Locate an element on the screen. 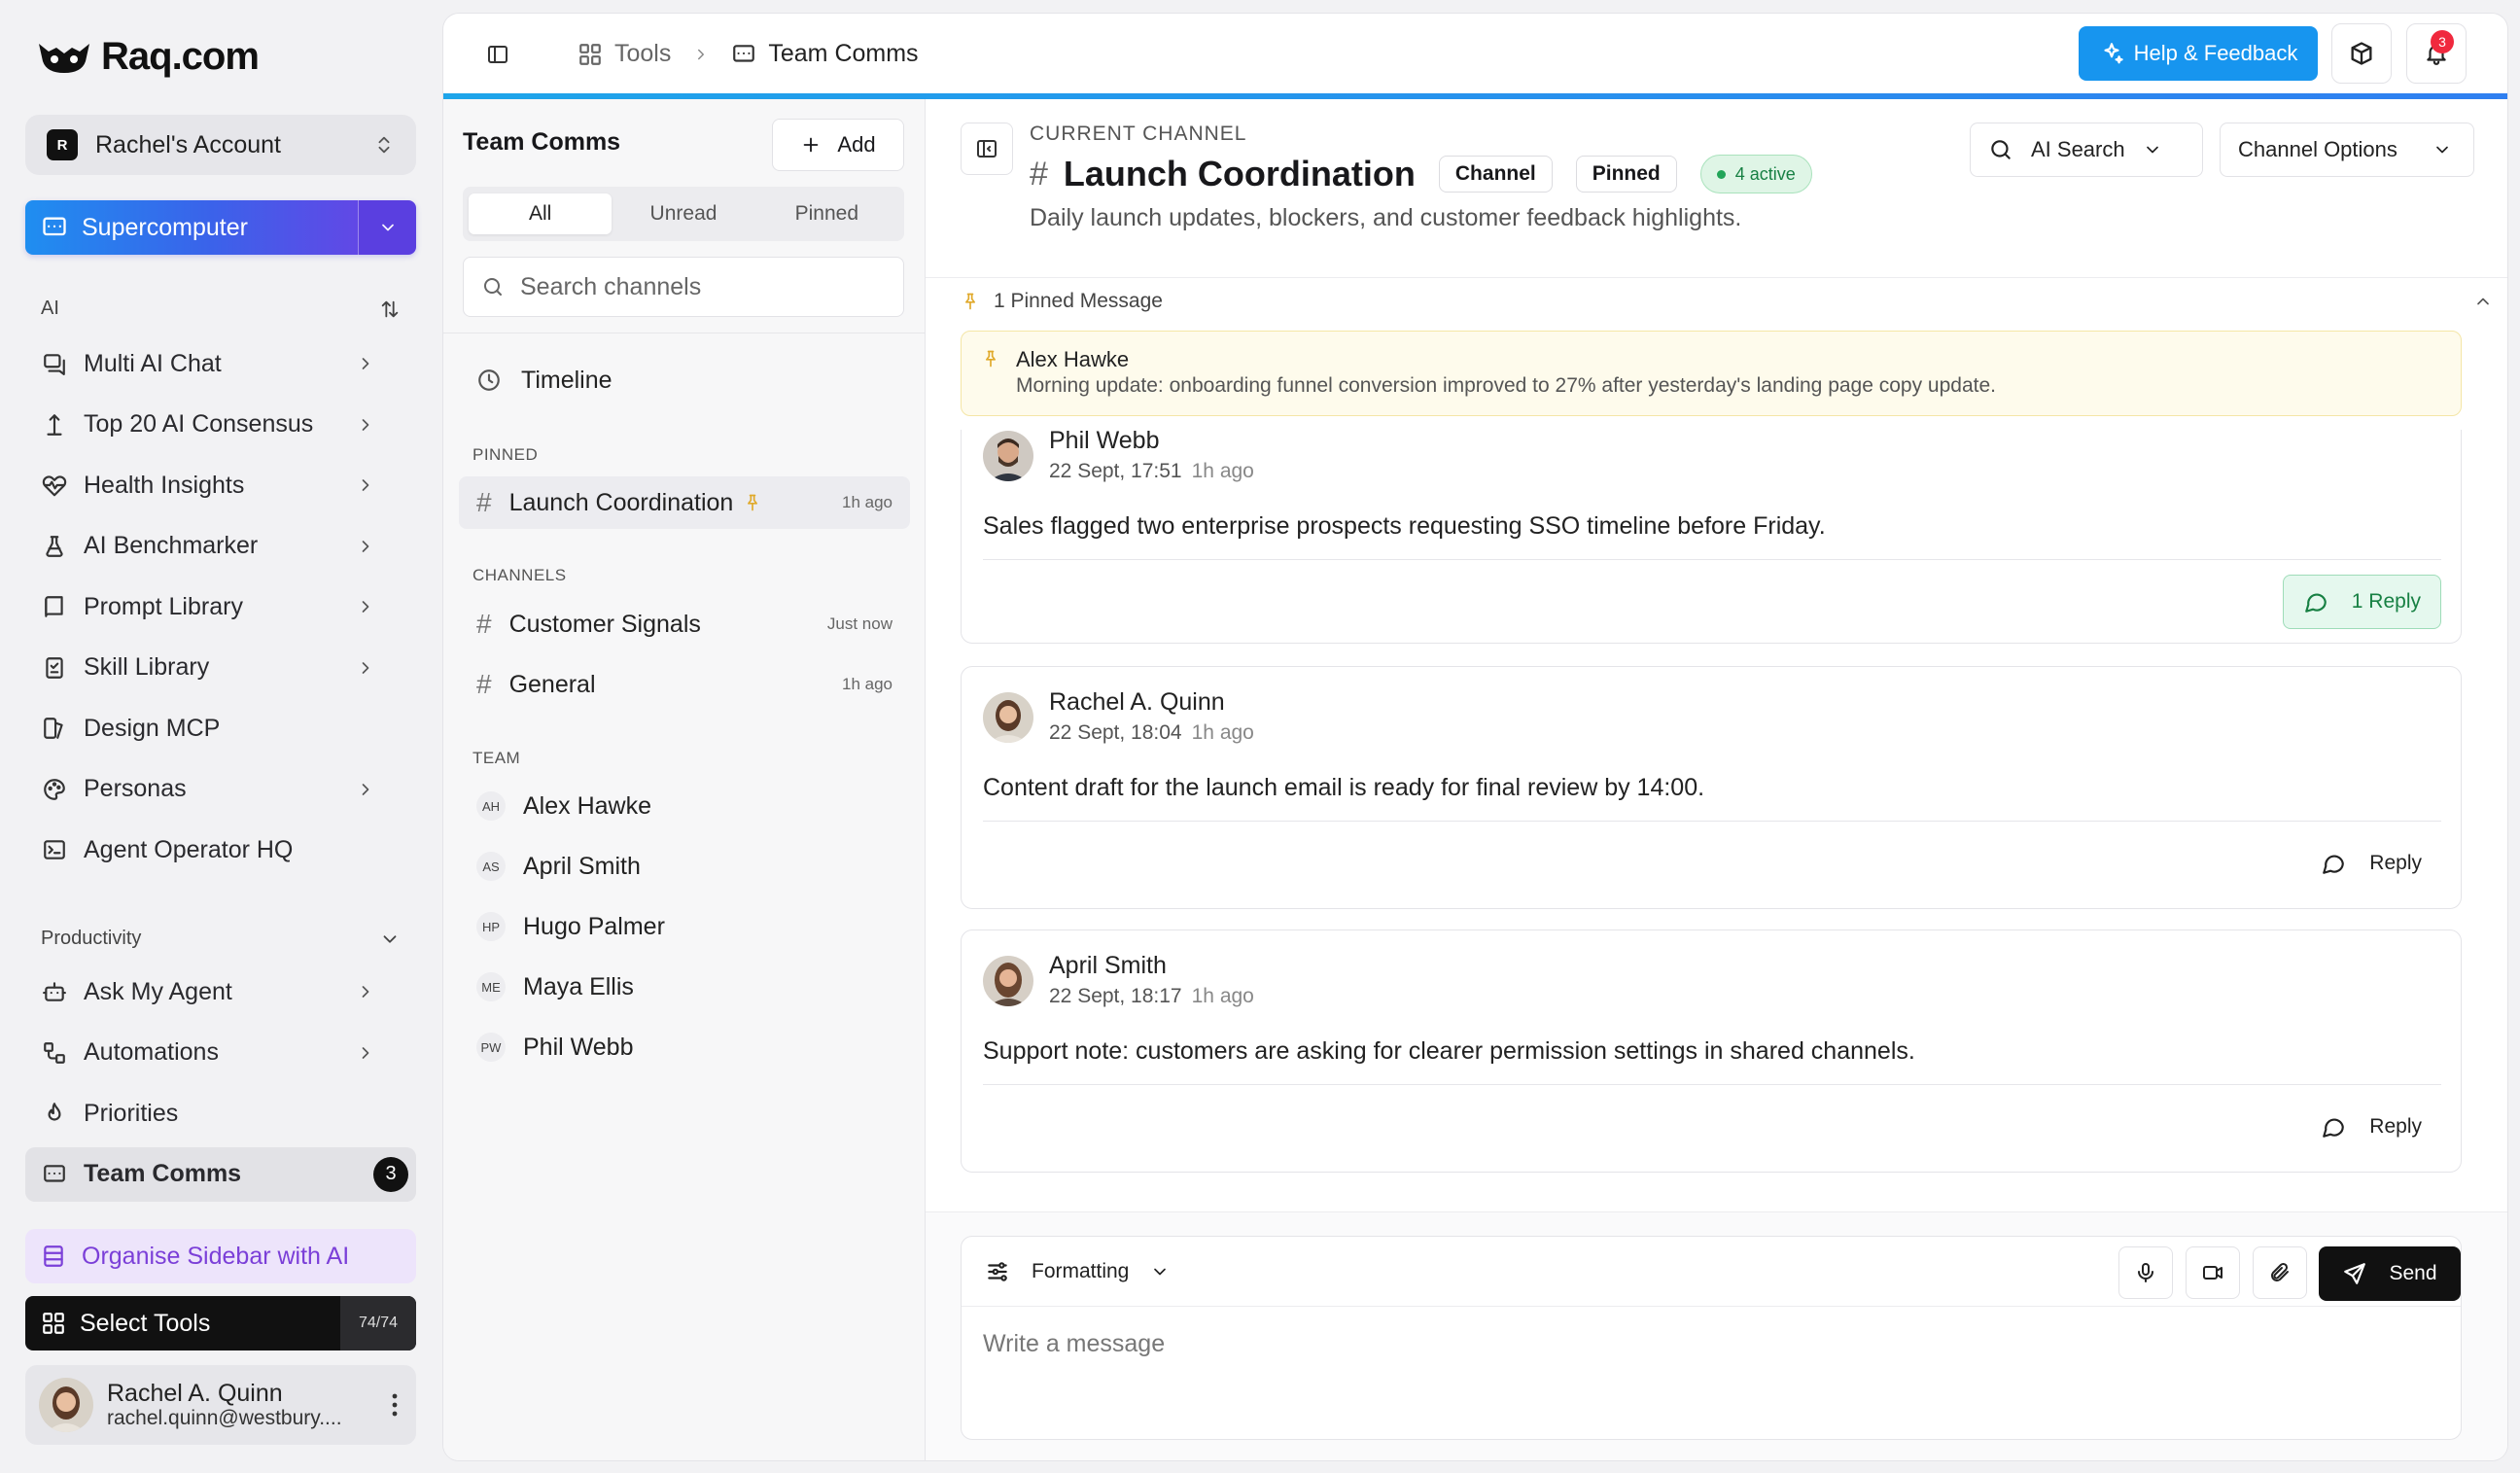 The image size is (2520, 1473). tab-pinned: Pinned is located at coordinates (826, 213).